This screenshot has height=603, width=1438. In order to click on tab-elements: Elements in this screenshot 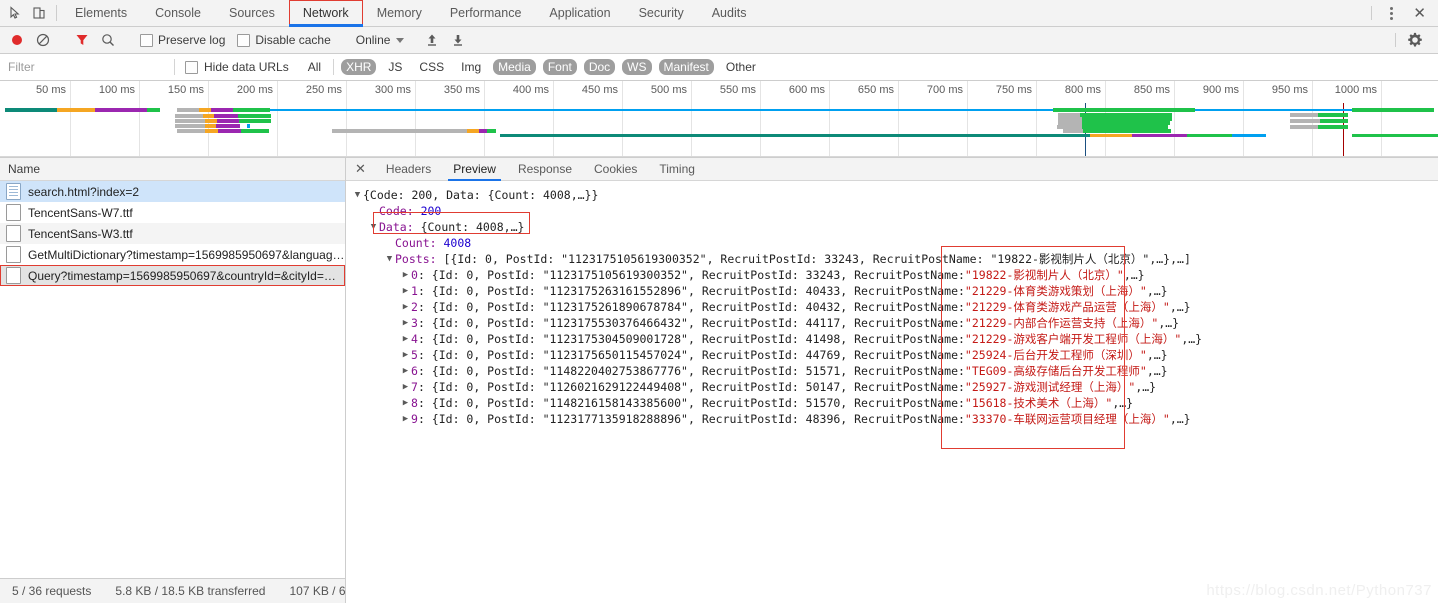, I will do `click(101, 13)`.